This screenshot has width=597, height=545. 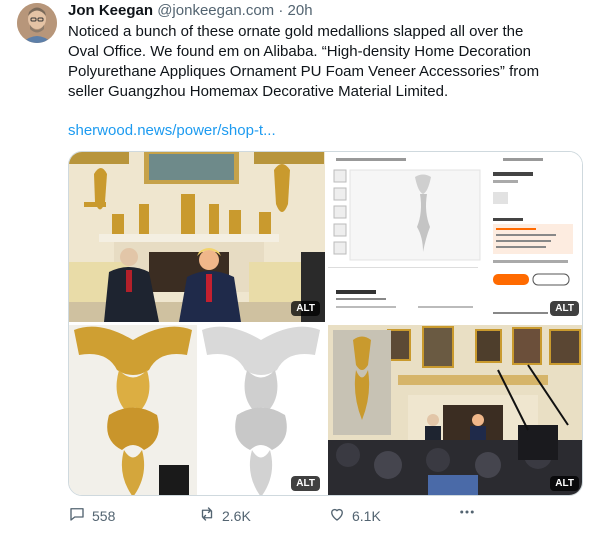 I want to click on avatar, so click(x=37, y=23).